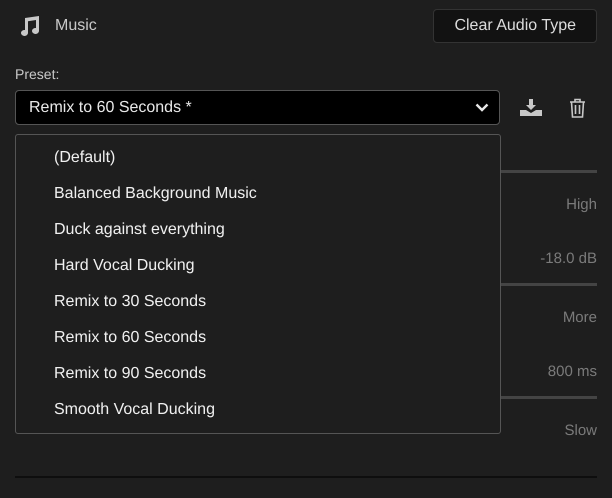  What do you see at coordinates (155, 194) in the screenshot?
I see `menu-item: Balanced Background Music` at bounding box center [155, 194].